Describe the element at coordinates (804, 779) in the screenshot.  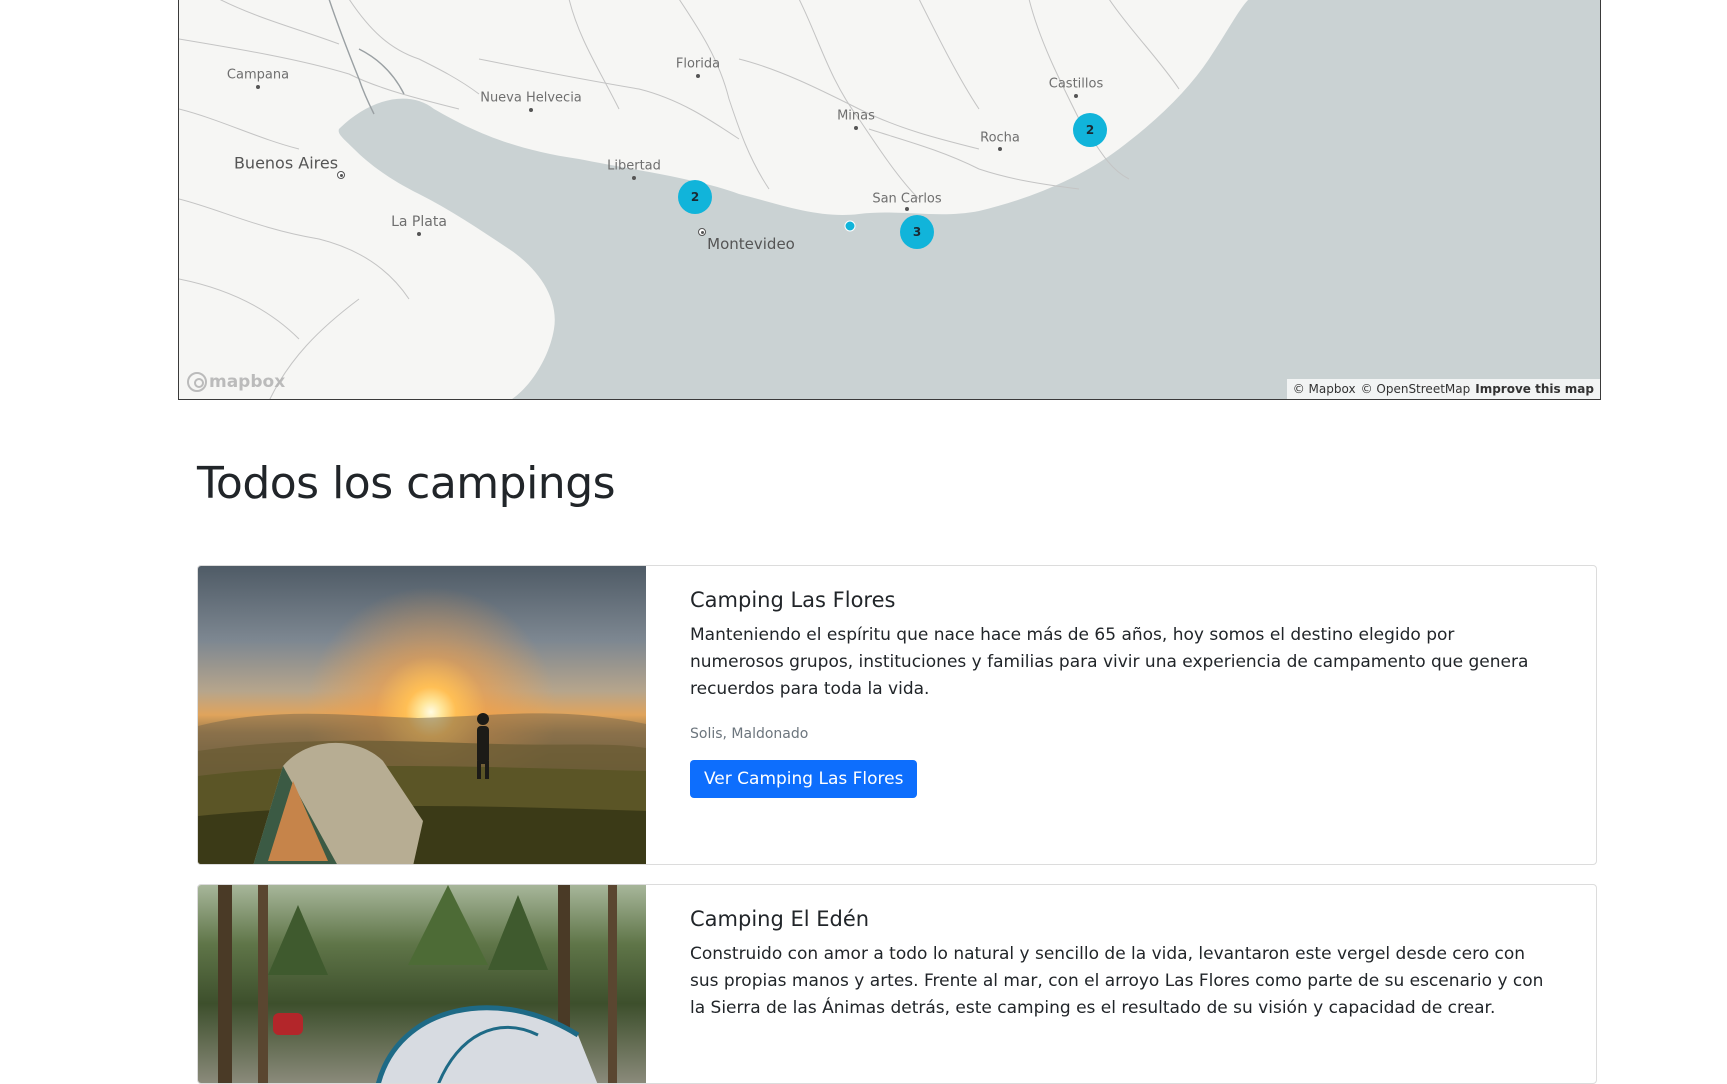
I see `view-campground-button: Ver Camping Las Flores` at that location.